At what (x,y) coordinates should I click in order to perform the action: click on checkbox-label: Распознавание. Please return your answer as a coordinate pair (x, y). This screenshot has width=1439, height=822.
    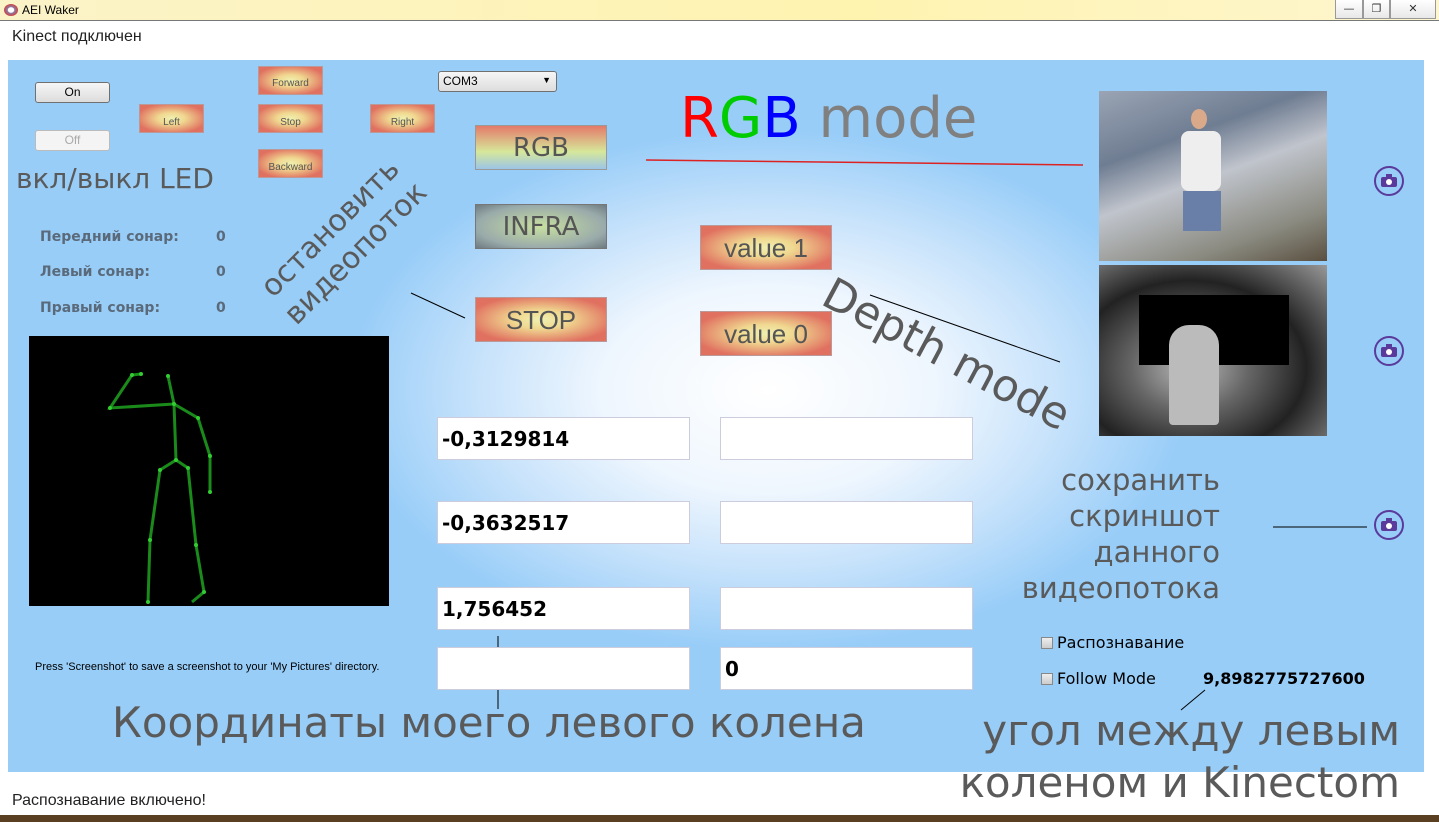
    Looking at the image, I should click on (1121, 642).